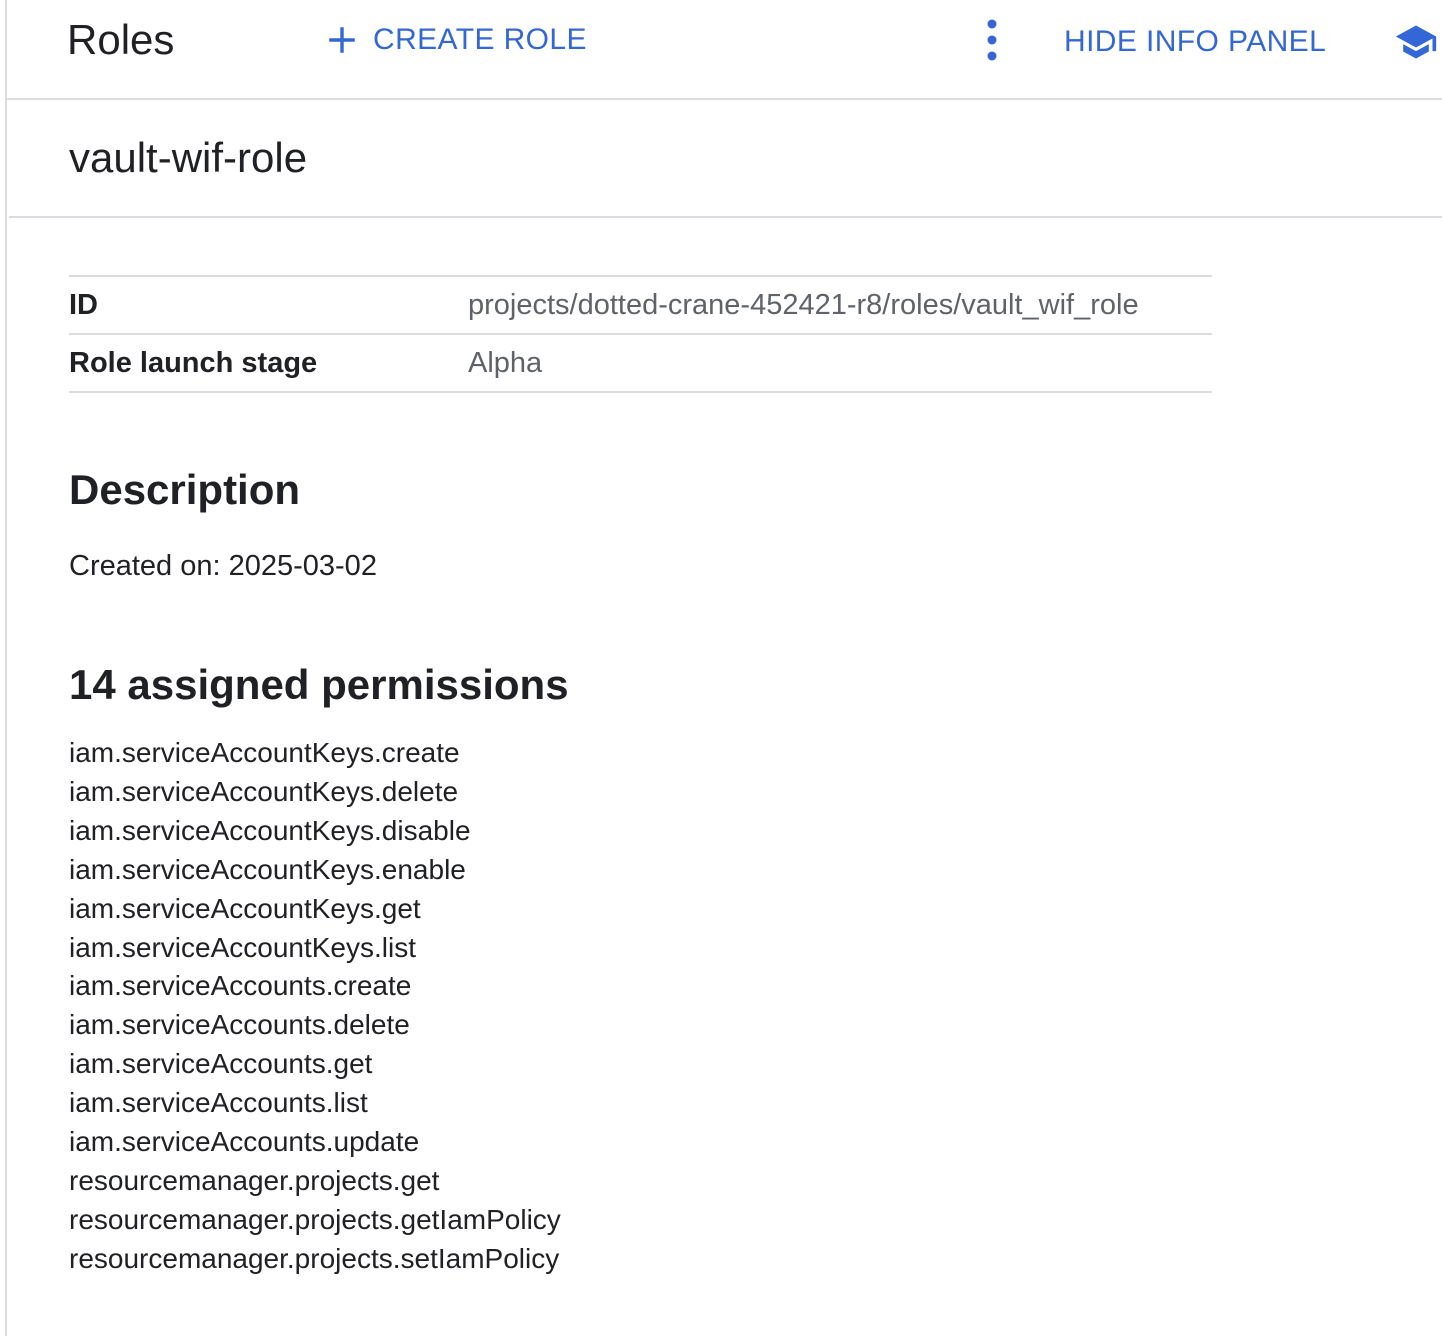  What do you see at coordinates (724, 50) in the screenshot?
I see `panel-header: Roles CREATE ROLE HIDE INFO PANEL` at bounding box center [724, 50].